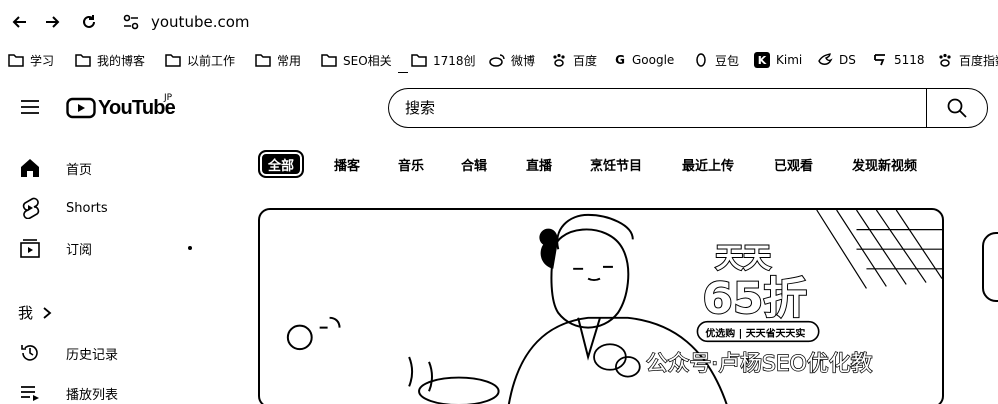 The width and height of the screenshot is (998, 404). I want to click on chip-live: 直播, so click(539, 164).